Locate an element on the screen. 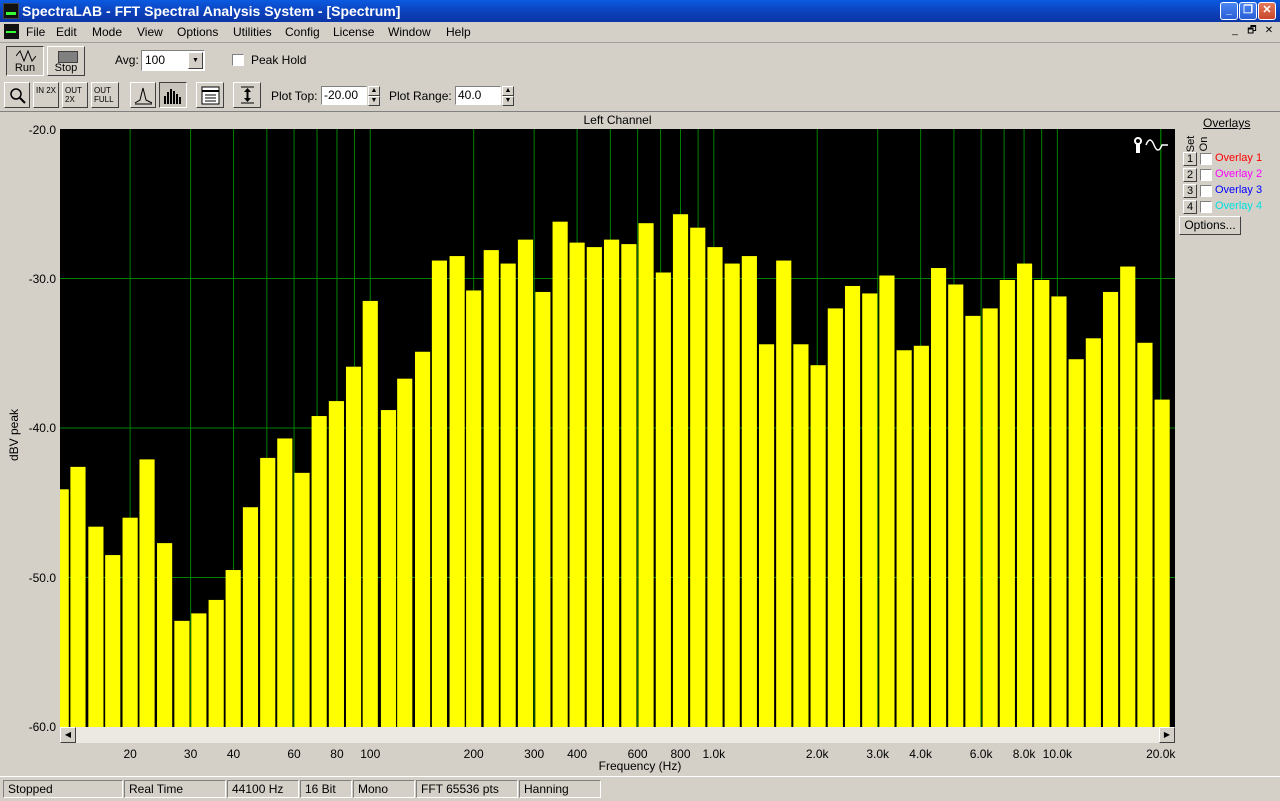 This screenshot has width=1280, height=801. plot-range-up-icon: ▲ is located at coordinates (508, 91).